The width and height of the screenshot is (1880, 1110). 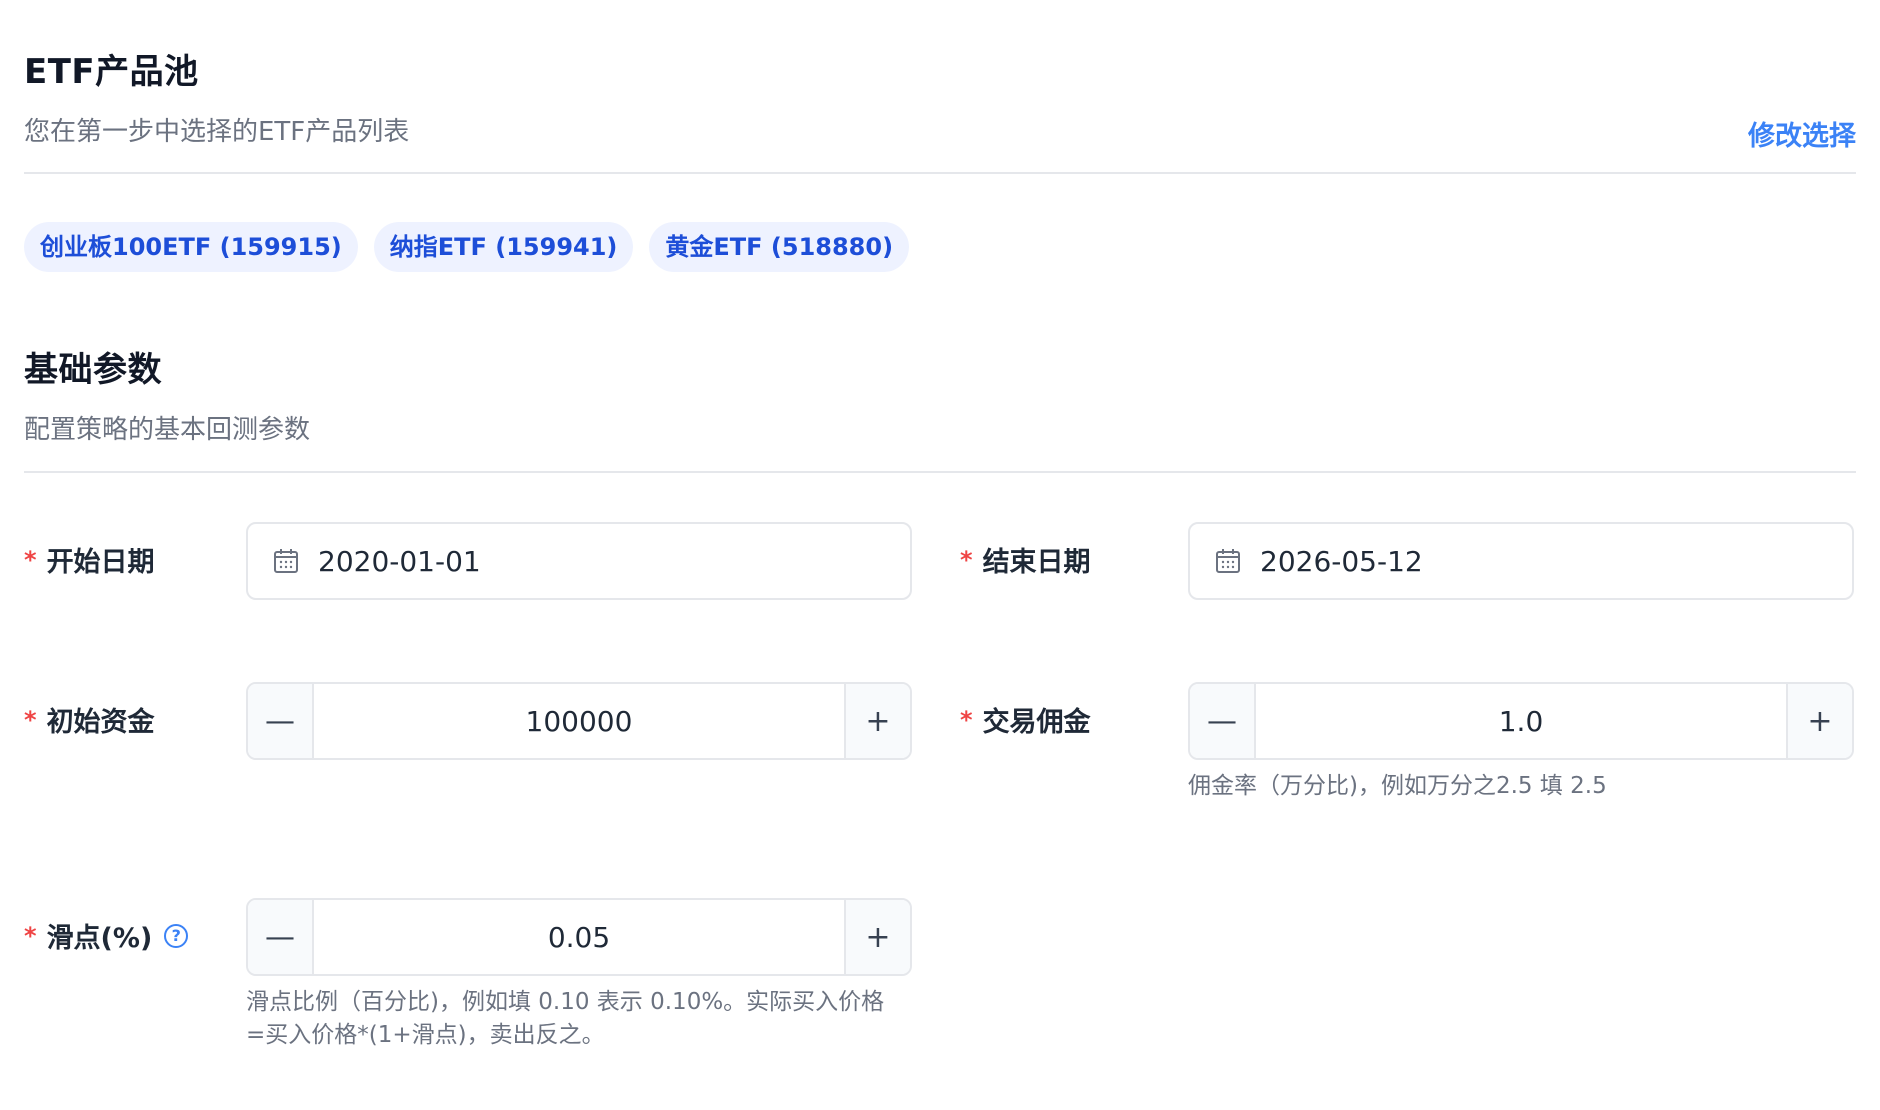 I want to click on end-date-label-text: 结束日期, so click(x=1036, y=562).